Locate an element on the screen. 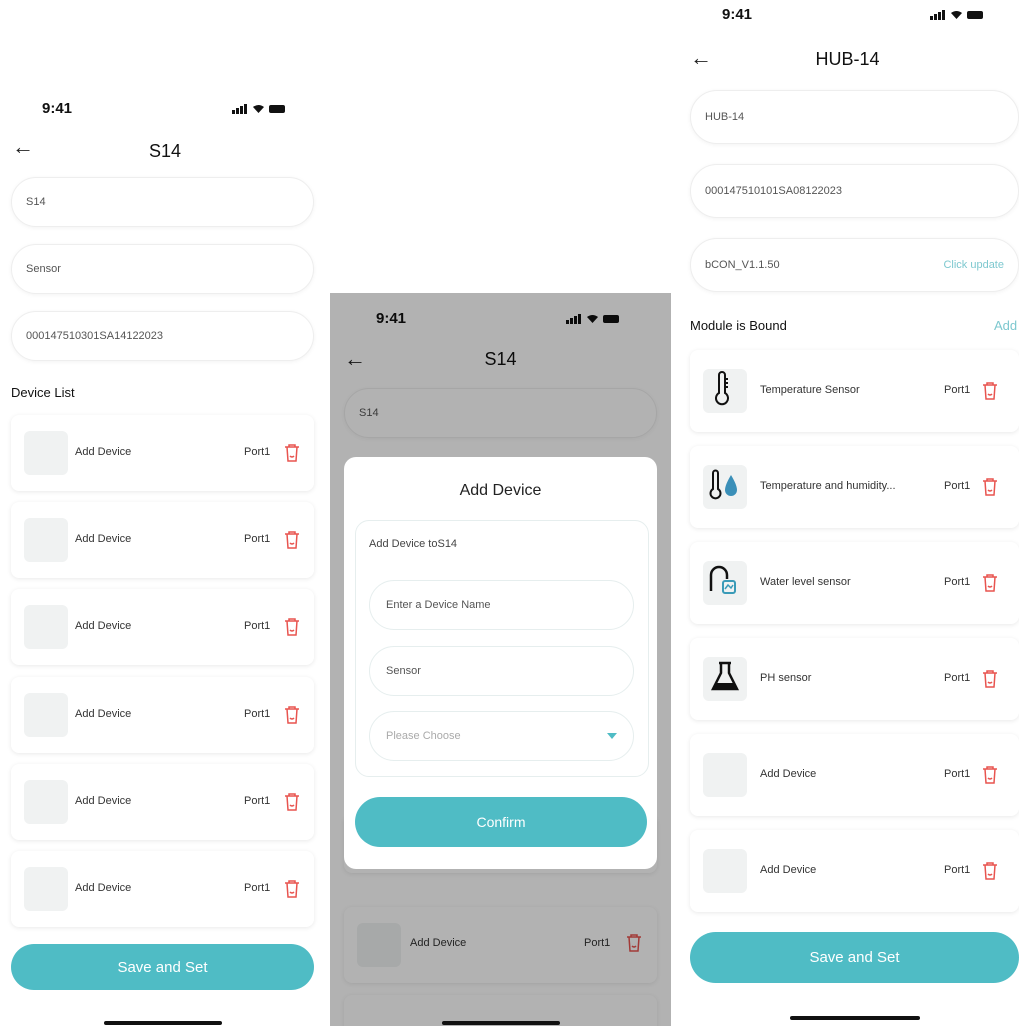 This screenshot has height=1026, width=1019. device-name-input: Enter a Device Name is located at coordinates (501, 605).